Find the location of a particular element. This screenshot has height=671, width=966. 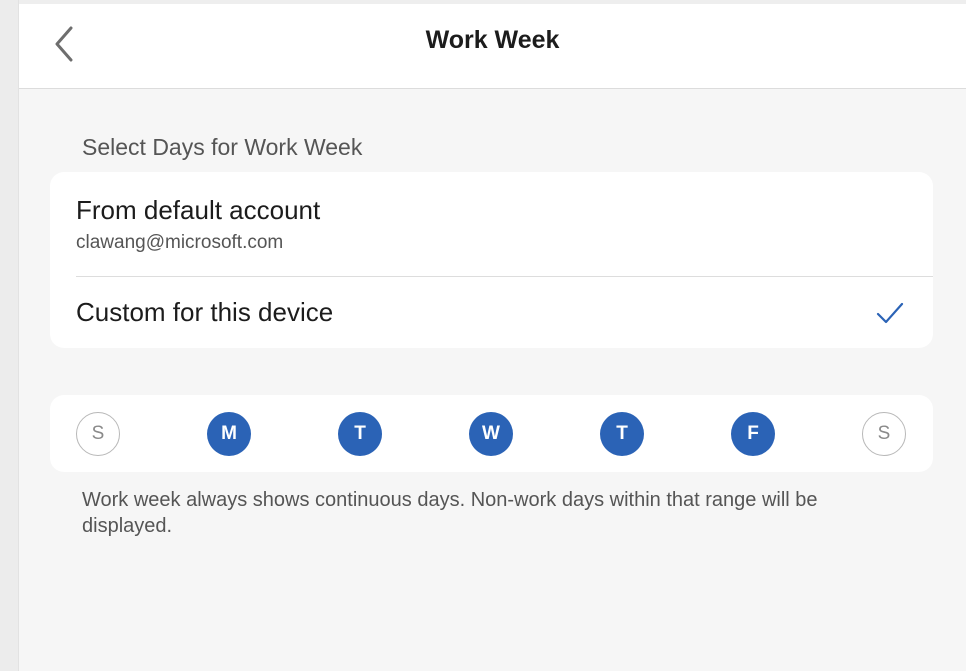

day-selector: S M T W T F S is located at coordinates (491, 433).